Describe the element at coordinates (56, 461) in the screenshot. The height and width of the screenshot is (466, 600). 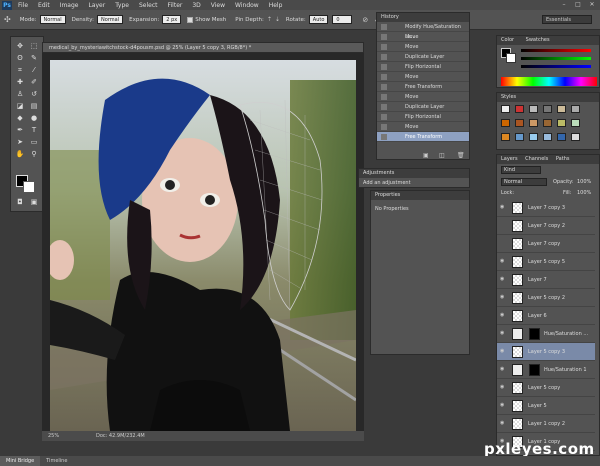
I see `tab-timeline: Timeline` at that location.